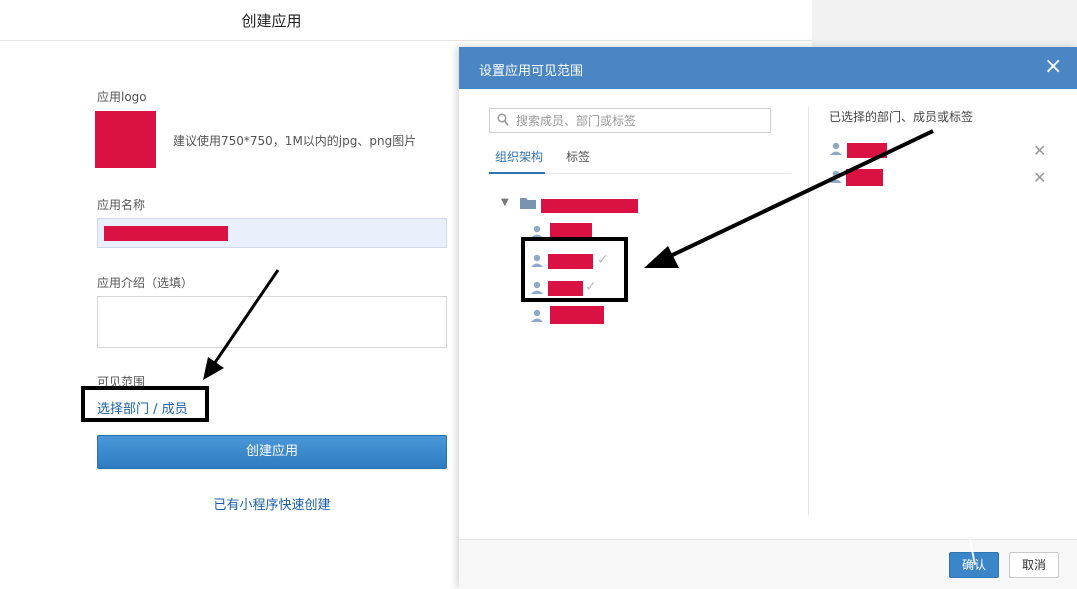 The width and height of the screenshot is (1077, 589). I want to click on selected-list-header: 已选择的部门、成员或标签, so click(901, 117).